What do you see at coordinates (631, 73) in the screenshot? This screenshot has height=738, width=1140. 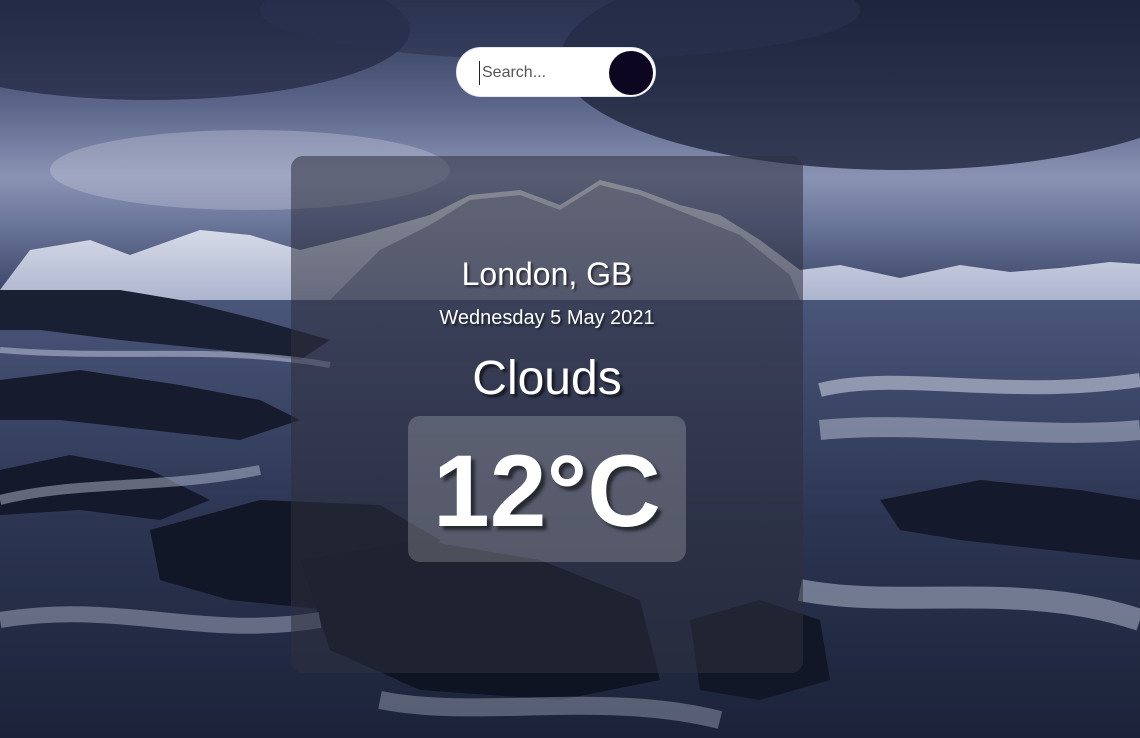 I see `search-button` at bounding box center [631, 73].